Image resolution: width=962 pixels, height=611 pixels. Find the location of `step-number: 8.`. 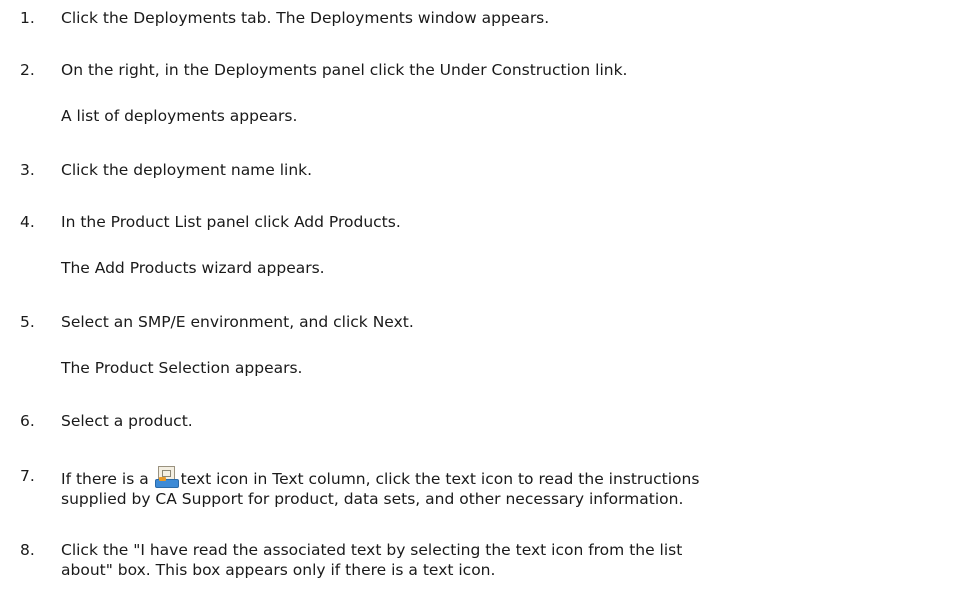

step-number: 8. is located at coordinates (27, 550).